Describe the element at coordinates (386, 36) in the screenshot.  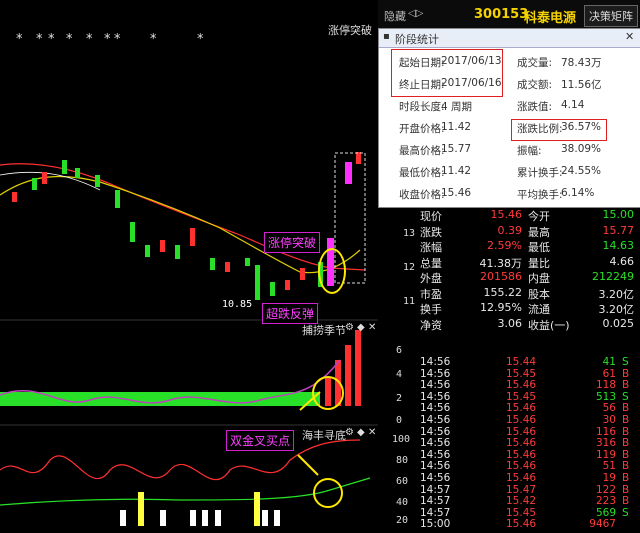
I see `collapse-icon: ▪` at that location.